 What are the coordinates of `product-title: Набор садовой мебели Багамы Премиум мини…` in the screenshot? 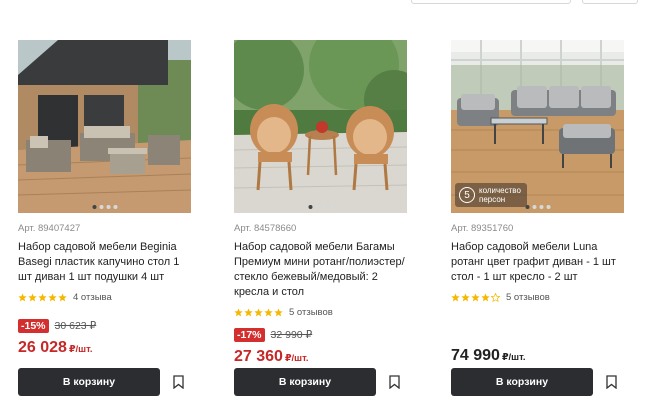 It's located at (320, 270).